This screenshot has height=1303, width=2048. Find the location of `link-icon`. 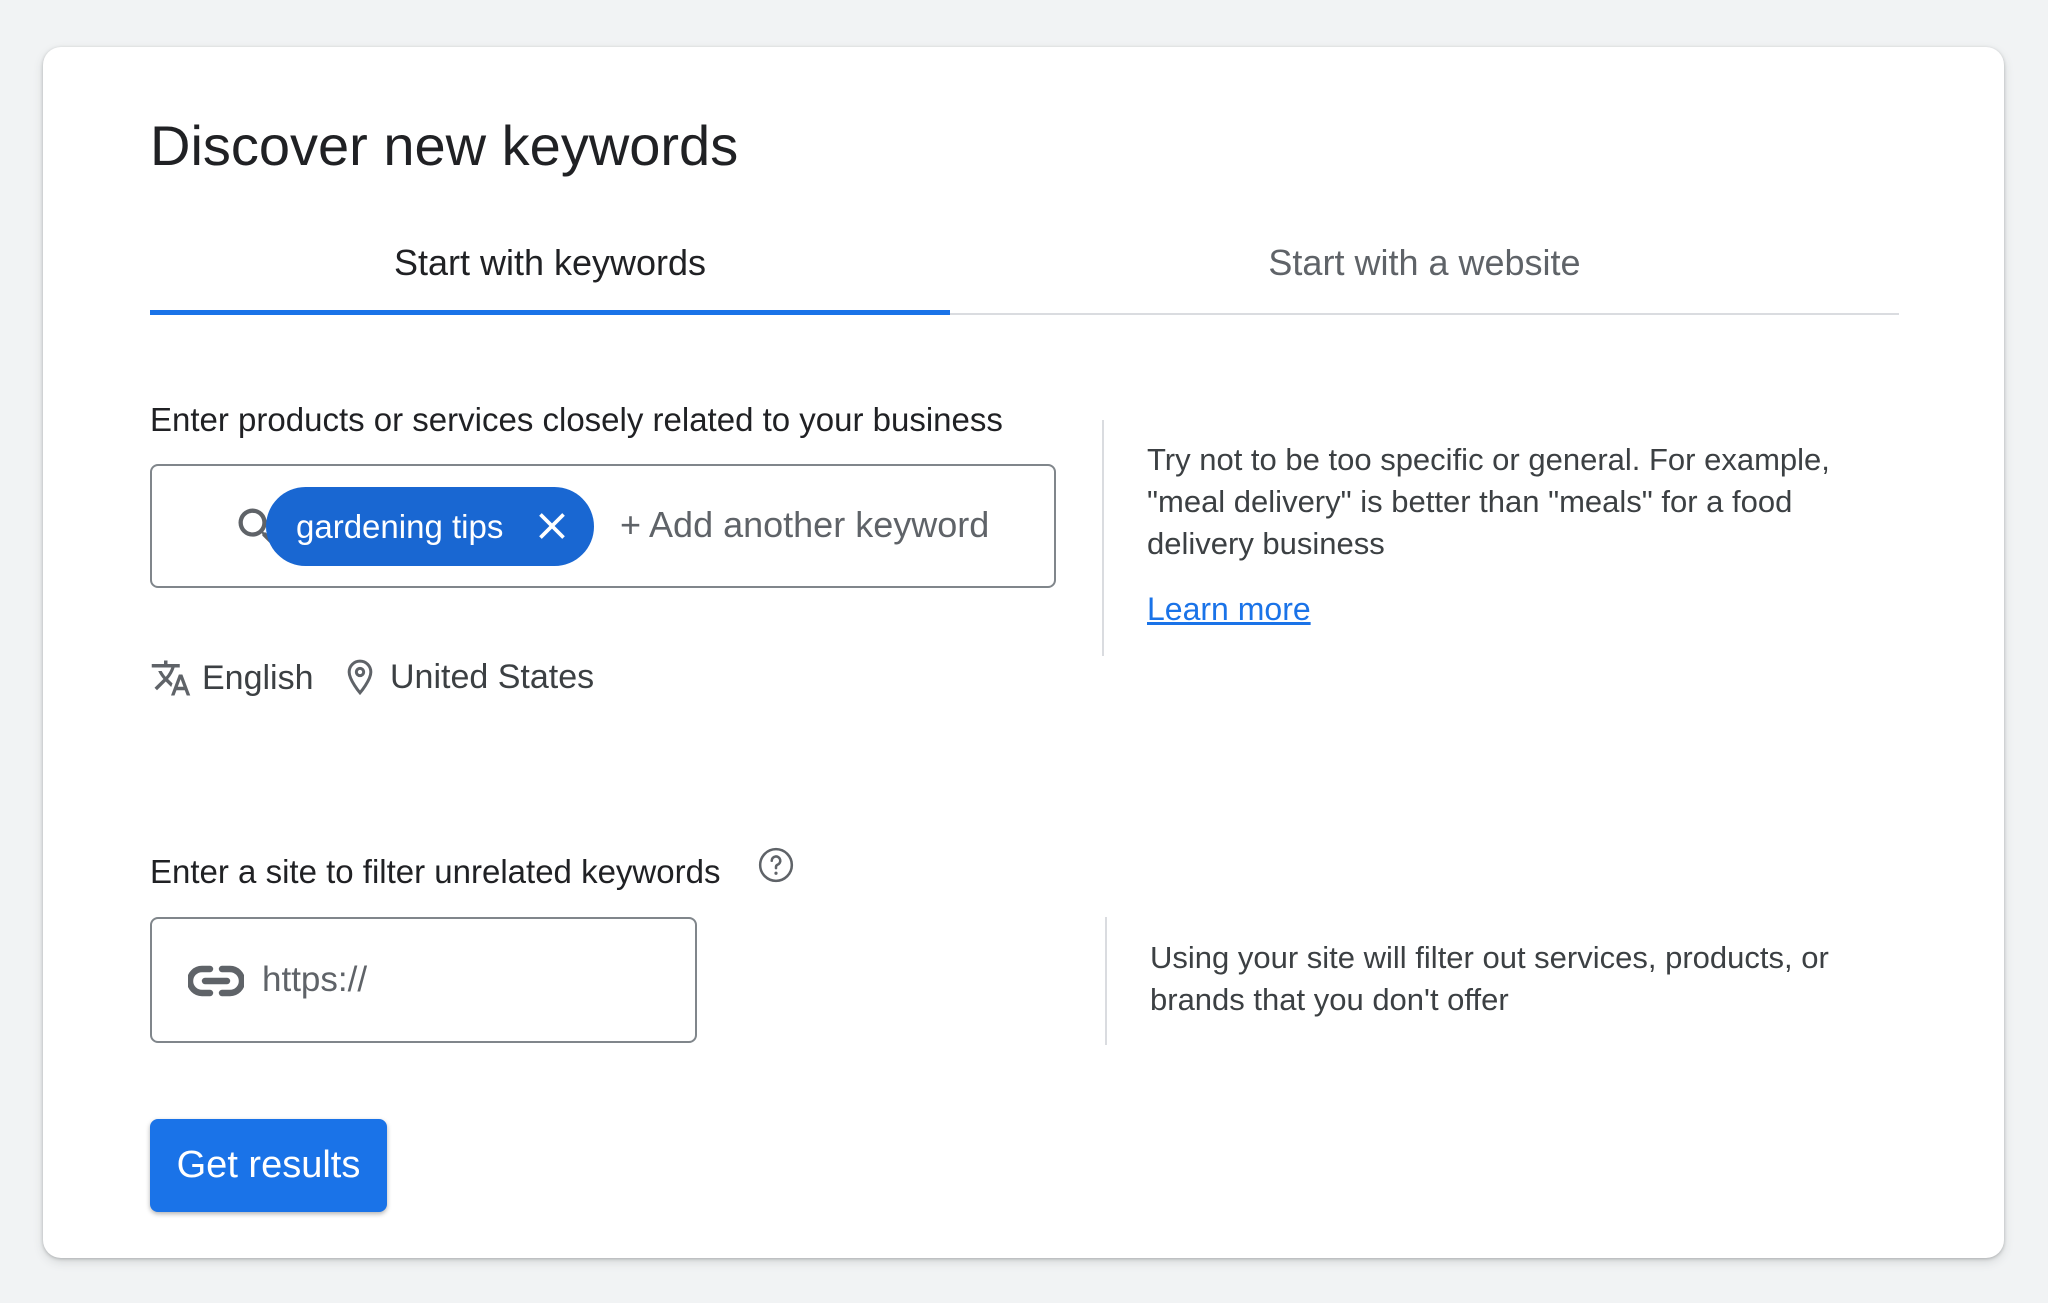

link-icon is located at coordinates (216, 981).